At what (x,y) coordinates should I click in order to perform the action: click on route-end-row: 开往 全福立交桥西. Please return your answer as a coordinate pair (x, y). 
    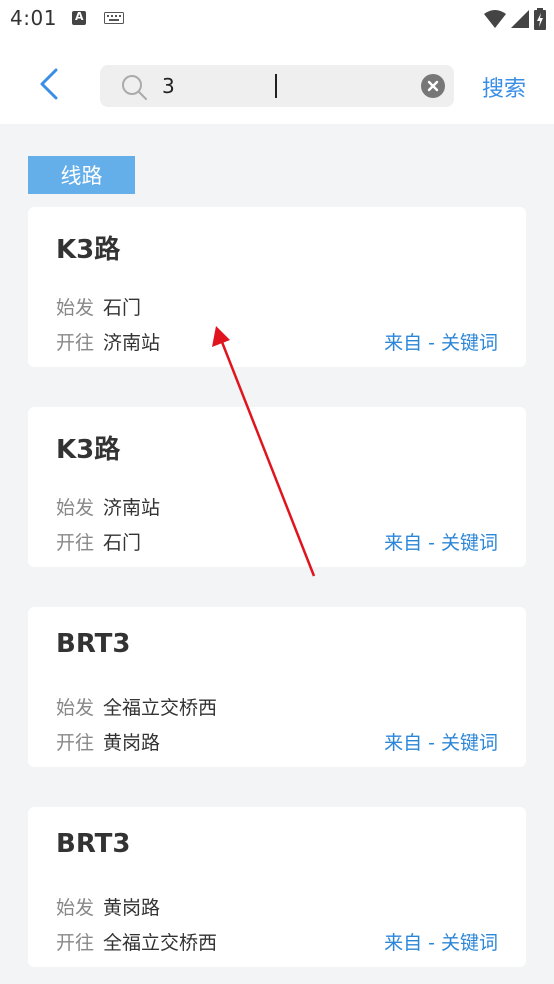
    Looking at the image, I should click on (136, 941).